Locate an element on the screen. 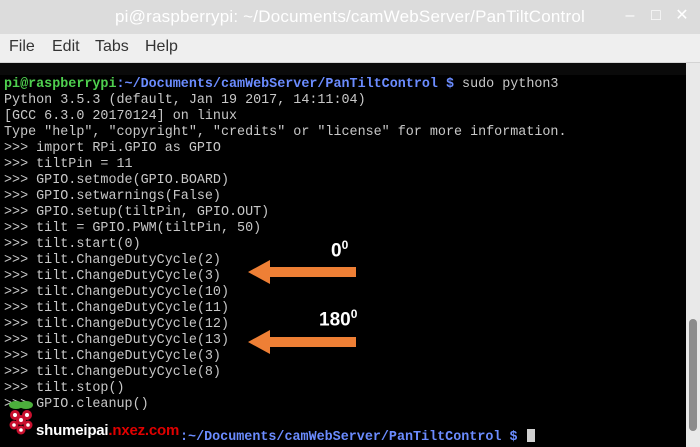  close-icon: ✕ is located at coordinates (682, 16).